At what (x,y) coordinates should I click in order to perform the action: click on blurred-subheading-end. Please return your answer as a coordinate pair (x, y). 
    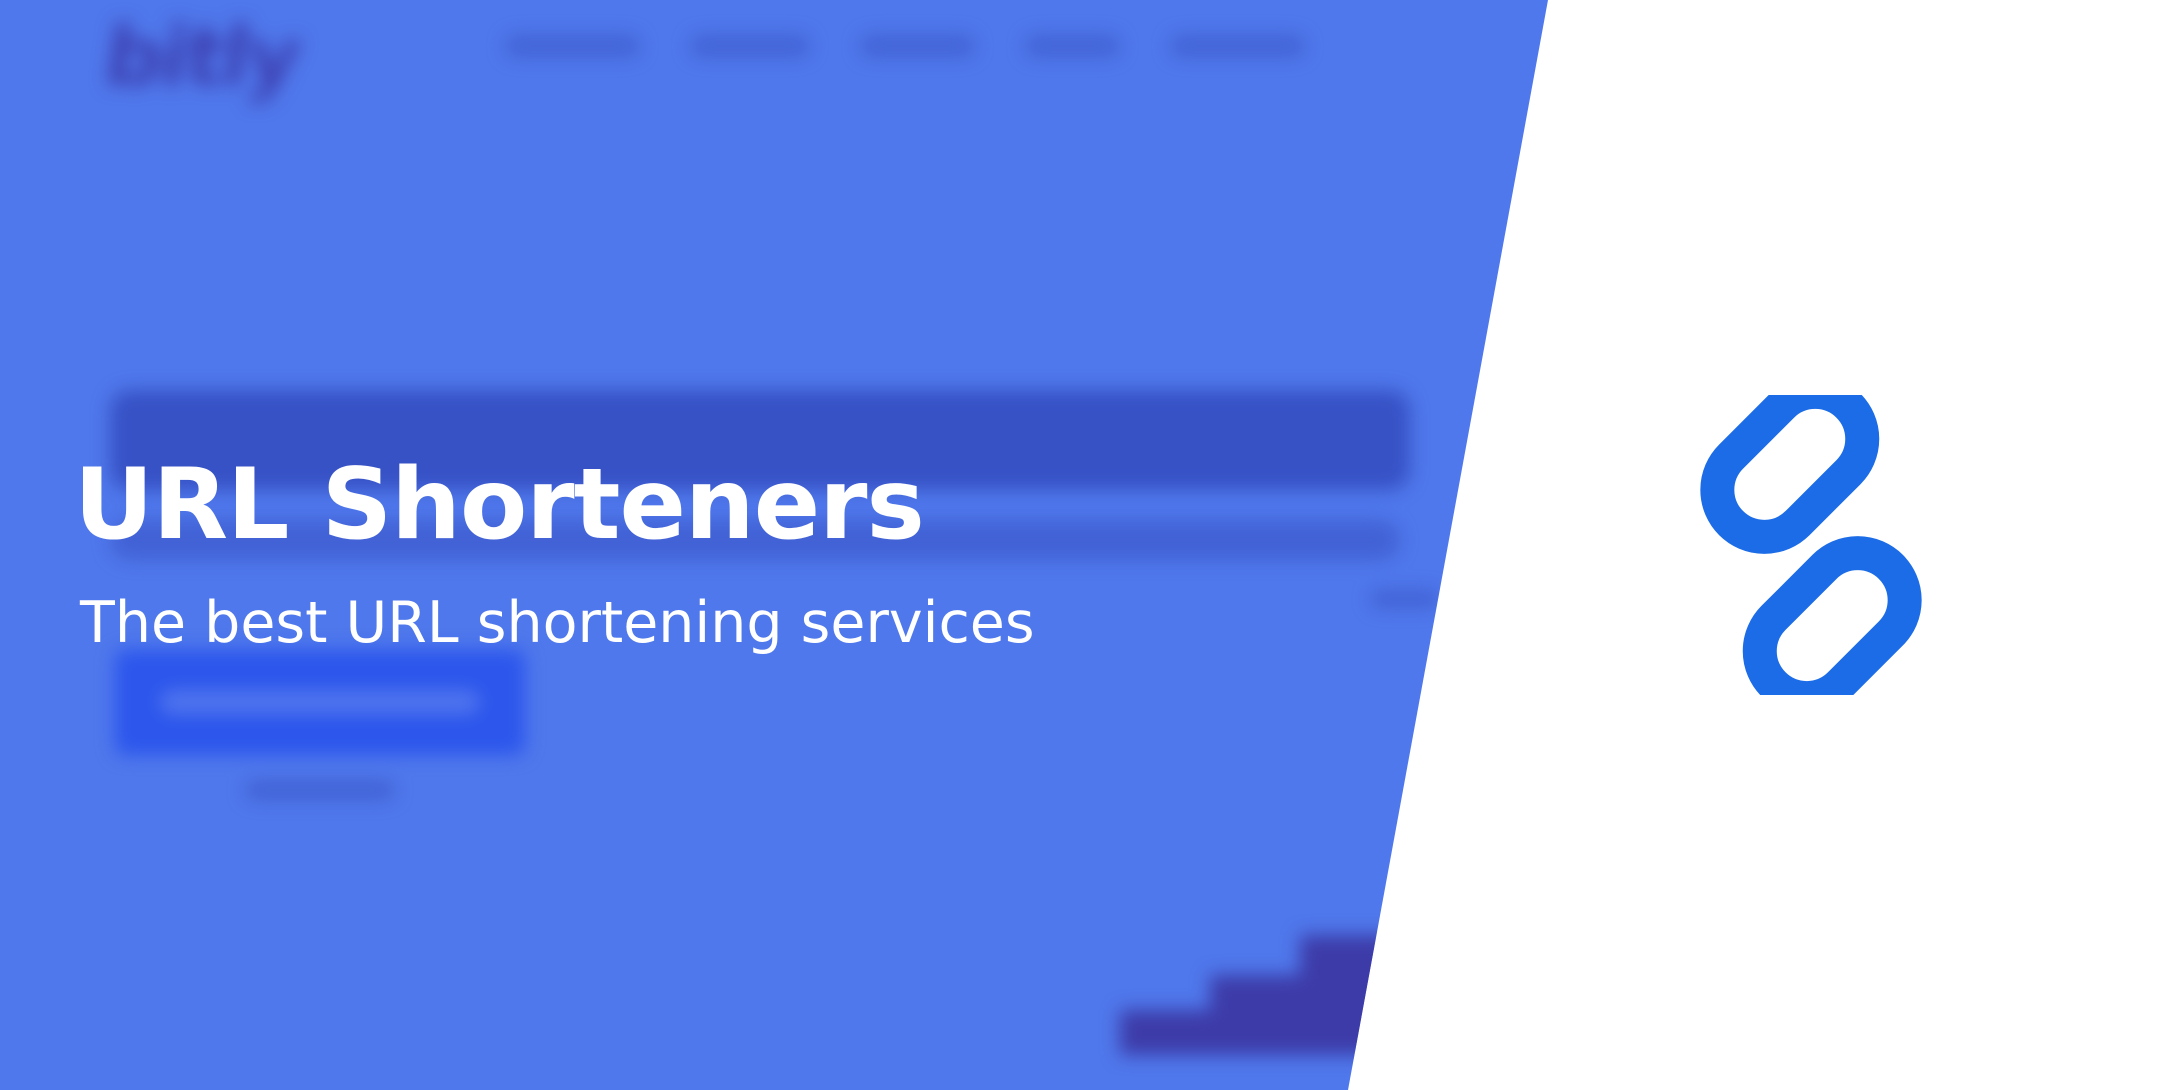
    Looking at the image, I should click on (1405, 599).